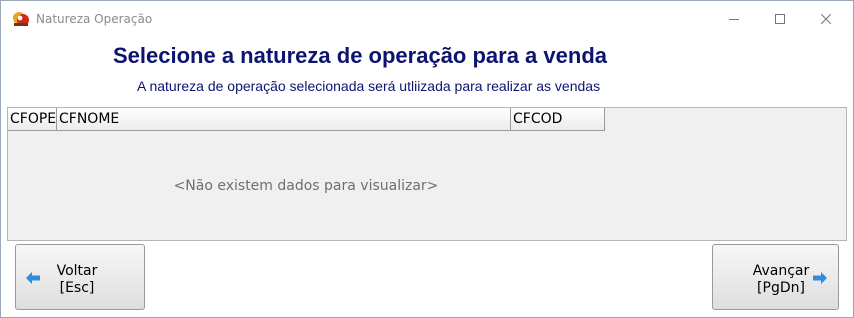  Describe the element at coordinates (21, 19) in the screenshot. I see `app-logo-icon` at that location.